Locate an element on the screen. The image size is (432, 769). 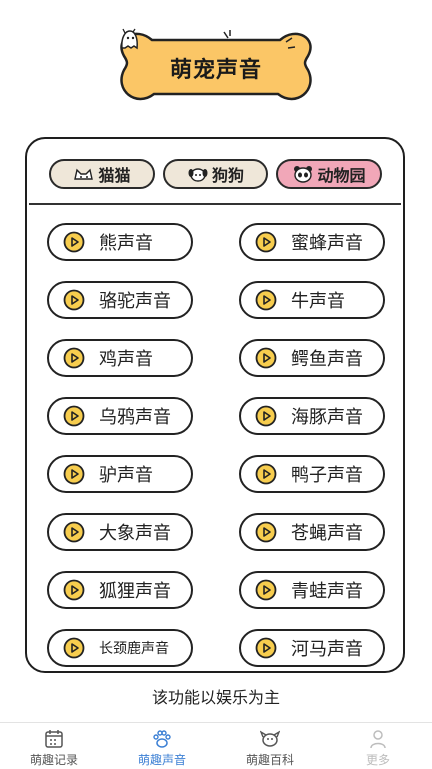
nav-sounds: 萌趣声音 is located at coordinates (162, 746).